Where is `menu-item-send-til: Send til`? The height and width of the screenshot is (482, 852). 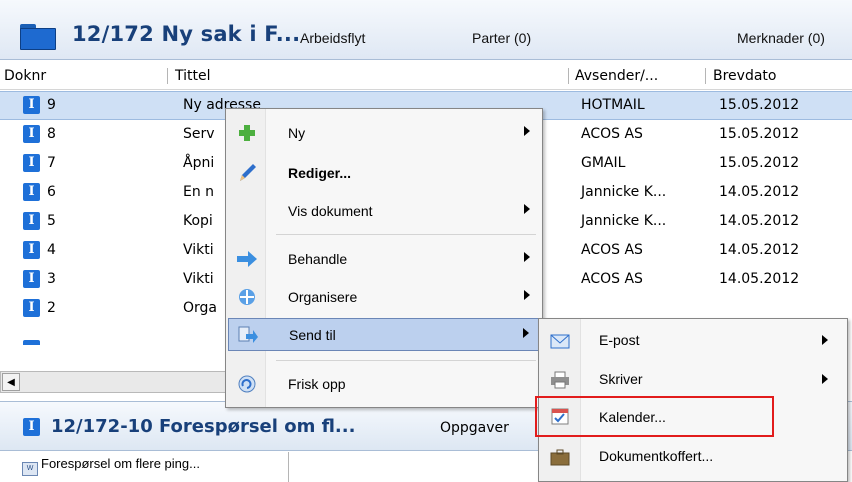
menu-item-send-til: Send til is located at coordinates (384, 334).